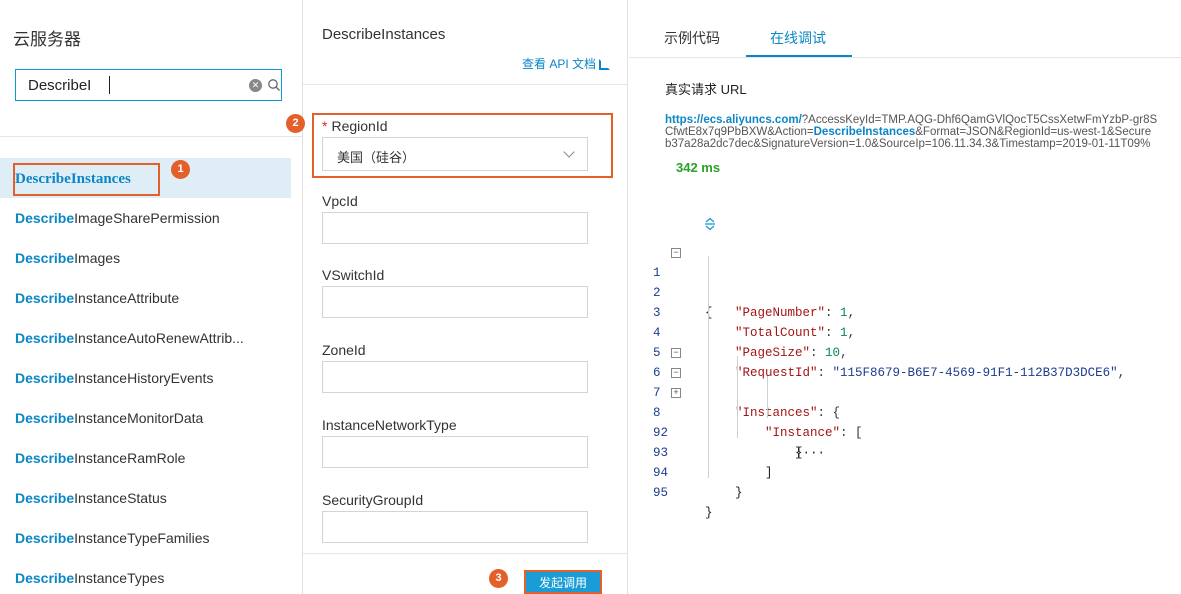  What do you see at coordinates (905, 471) in the screenshot?
I see `code-line: 94 }` at bounding box center [905, 471].